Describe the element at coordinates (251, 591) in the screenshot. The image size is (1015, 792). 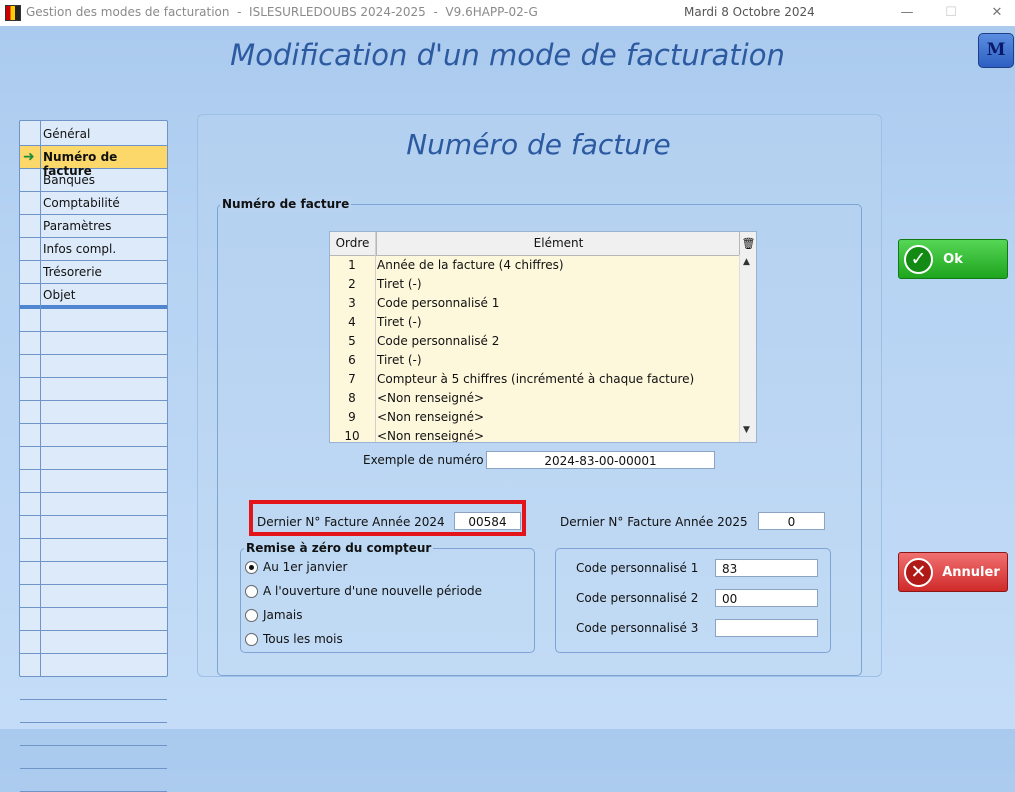
I see `radio-nouvelle-periode` at that location.